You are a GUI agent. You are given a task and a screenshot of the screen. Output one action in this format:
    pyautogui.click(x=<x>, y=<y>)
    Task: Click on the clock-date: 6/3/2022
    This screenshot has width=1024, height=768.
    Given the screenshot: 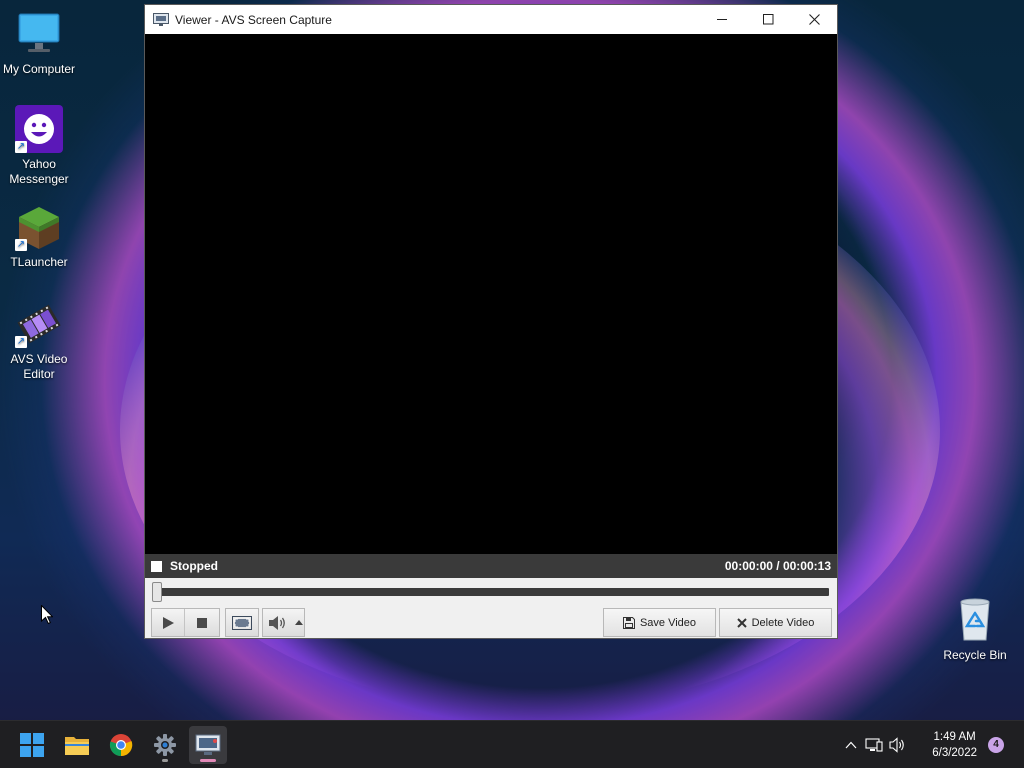 What is the action you would take?
    pyautogui.click(x=954, y=753)
    